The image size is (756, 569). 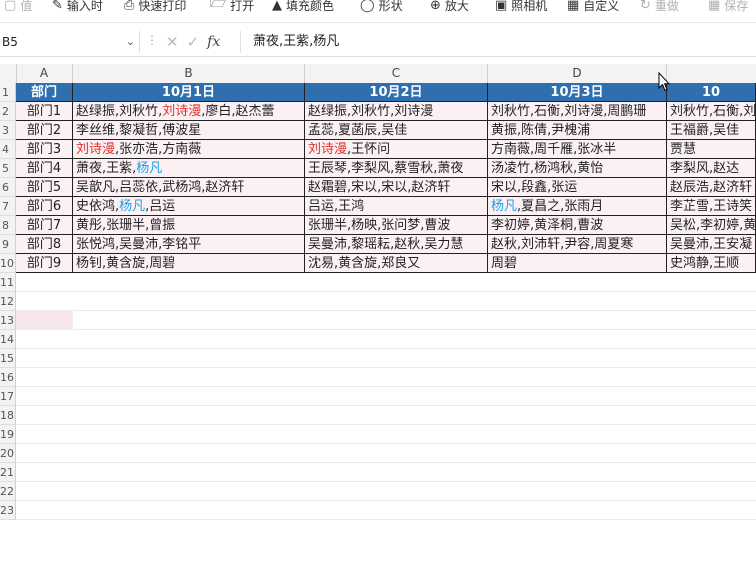 I want to click on table-cell: 刘秋竹,石衡,刘诗漫,周鹏珊, so click(x=577, y=111).